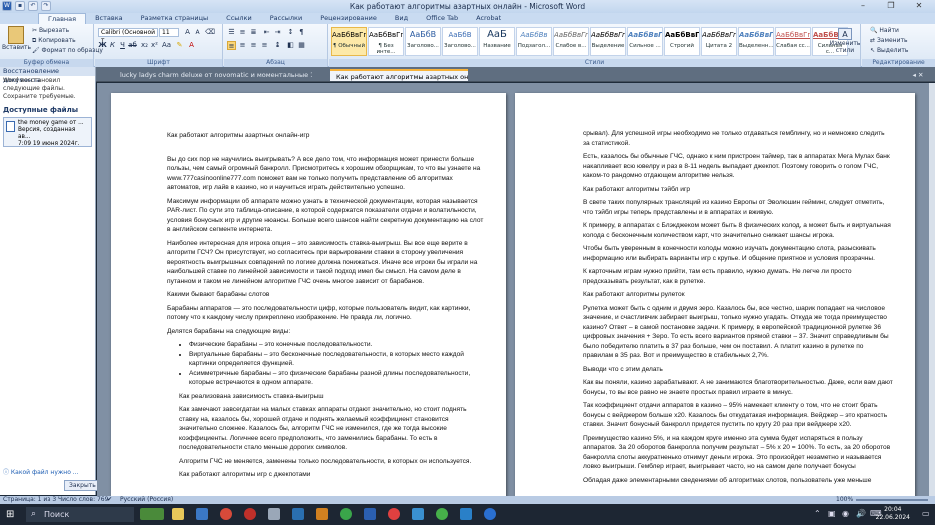 Image resolution: width=935 pixels, height=525 pixels. I want to click on tab-office-tab: Office Tab, so click(442, 18).